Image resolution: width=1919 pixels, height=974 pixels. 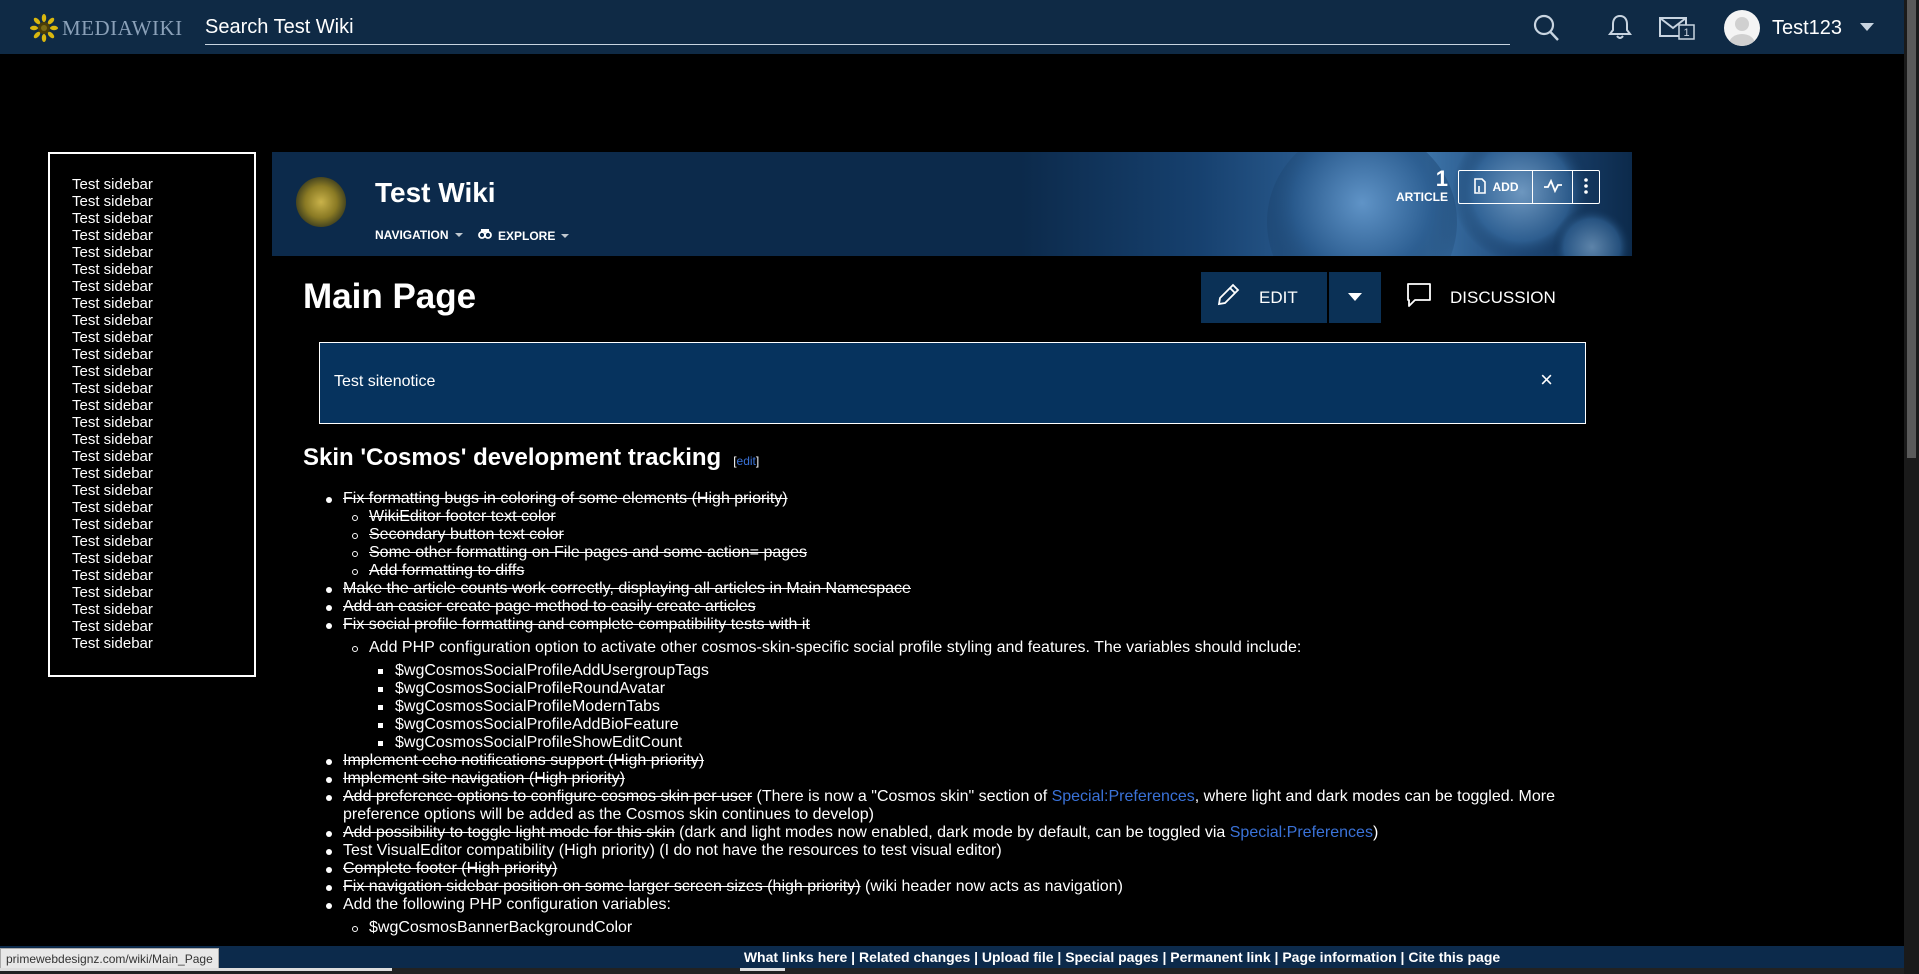 I want to click on mail-icon: 1, so click(x=1677, y=30).